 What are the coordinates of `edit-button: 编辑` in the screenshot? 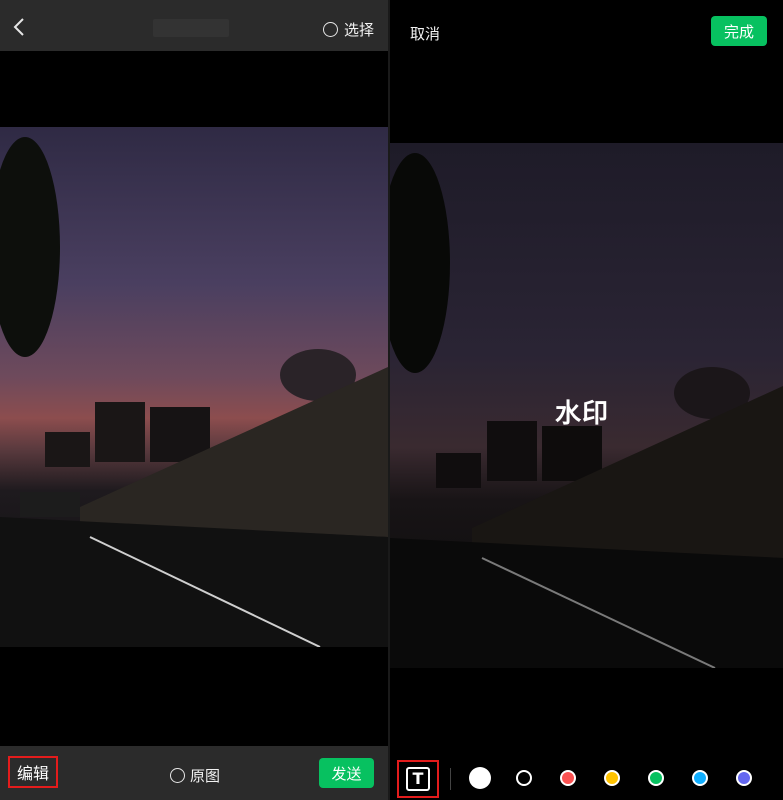 It's located at (33, 772).